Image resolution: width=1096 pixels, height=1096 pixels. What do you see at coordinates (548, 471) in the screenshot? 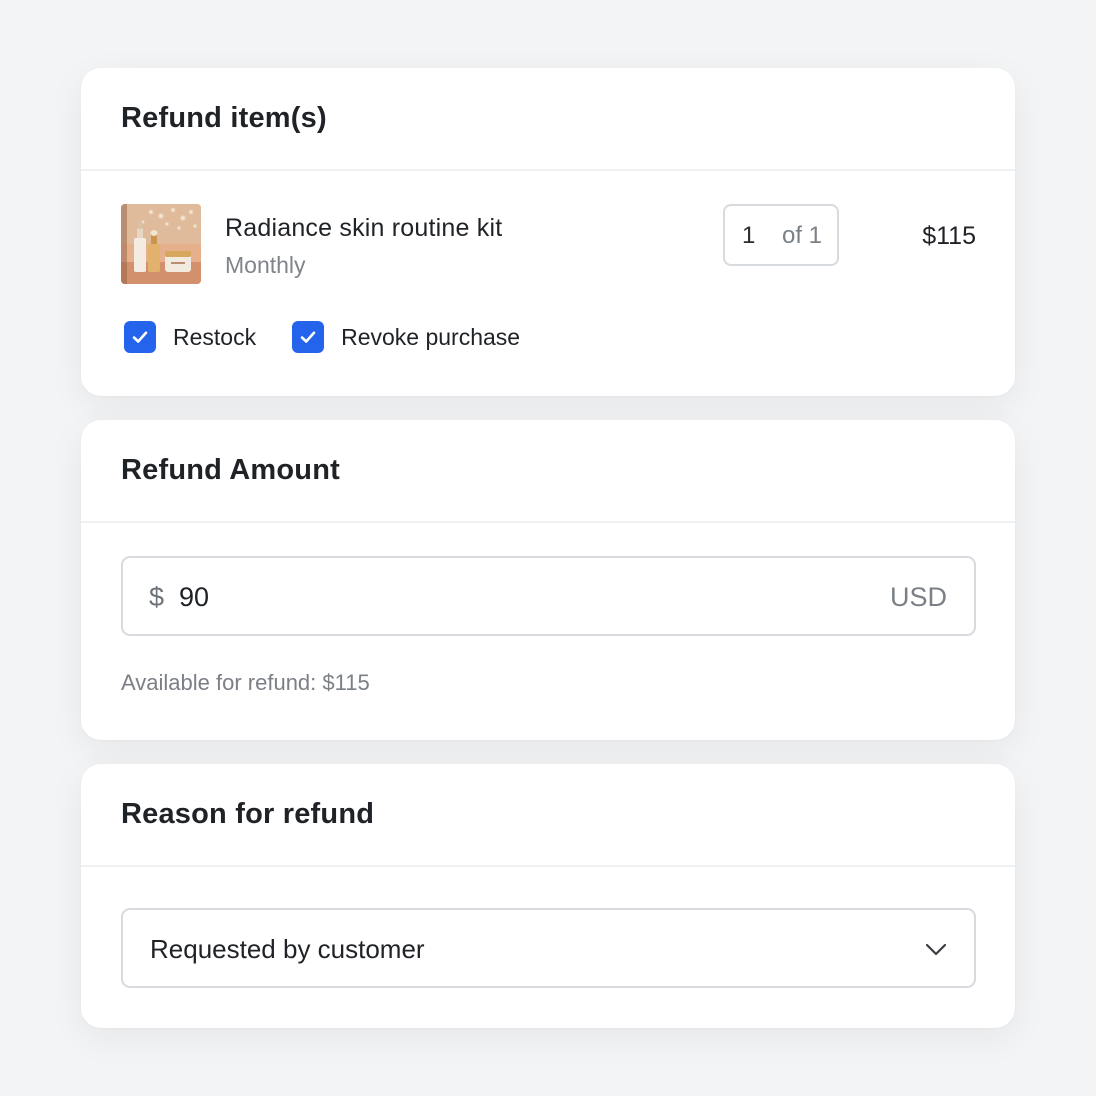
I see `refund-amount-header: Refund Amount` at bounding box center [548, 471].